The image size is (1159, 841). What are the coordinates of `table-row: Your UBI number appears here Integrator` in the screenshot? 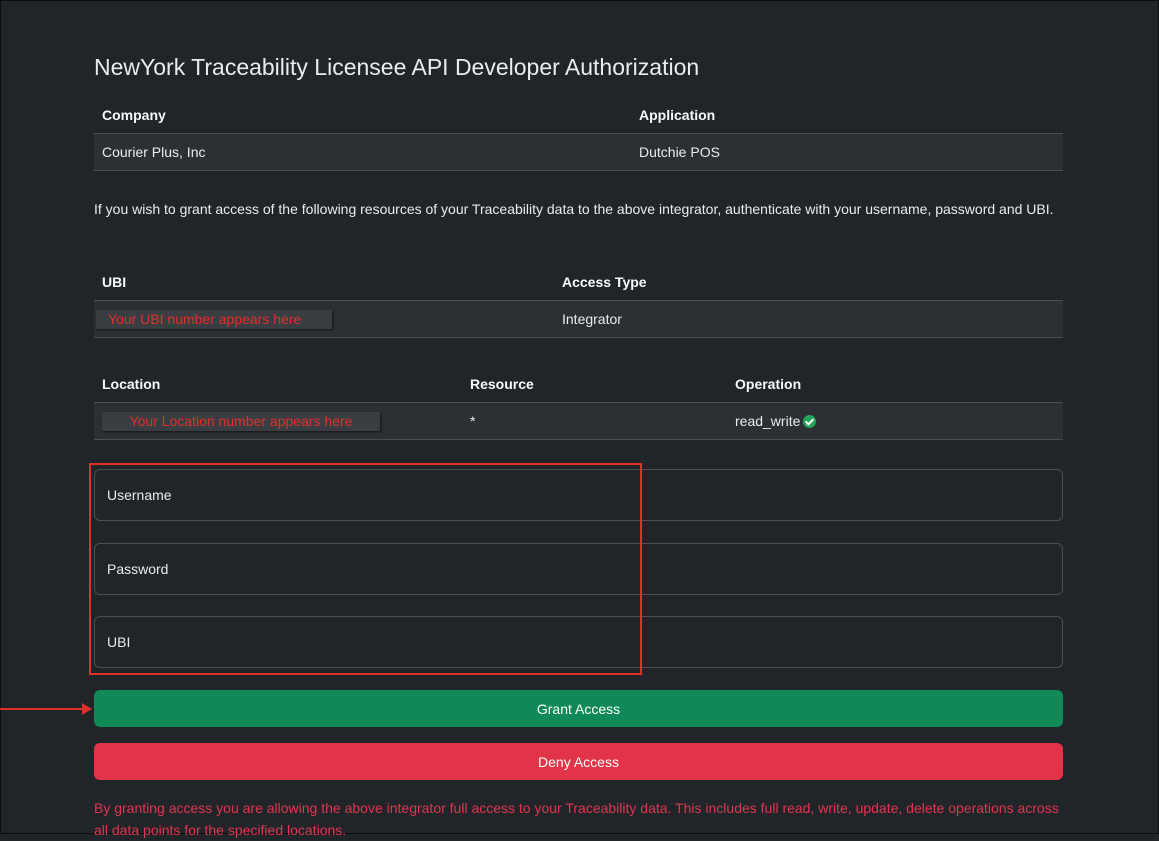 It's located at (578, 319).